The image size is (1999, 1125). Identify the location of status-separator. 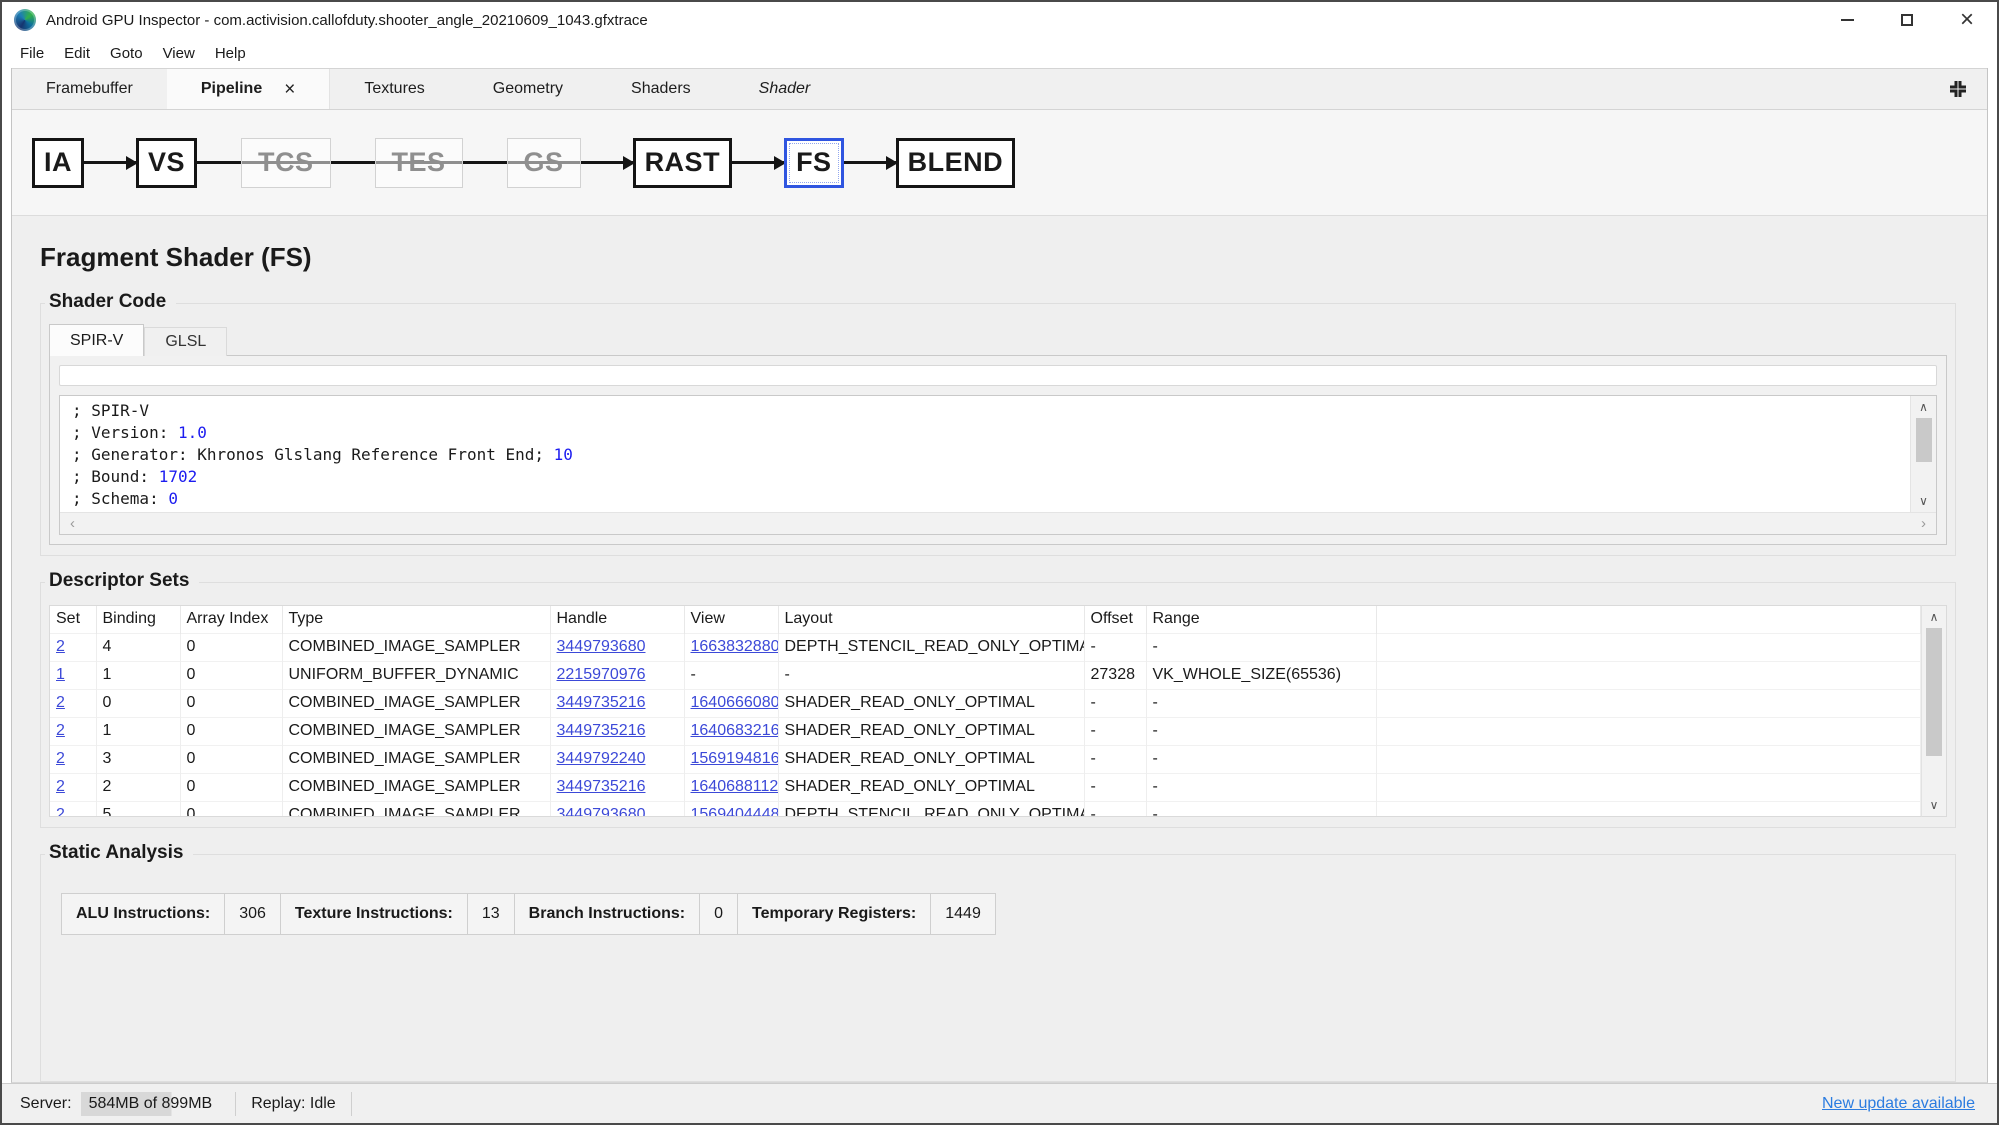
(351, 1103).